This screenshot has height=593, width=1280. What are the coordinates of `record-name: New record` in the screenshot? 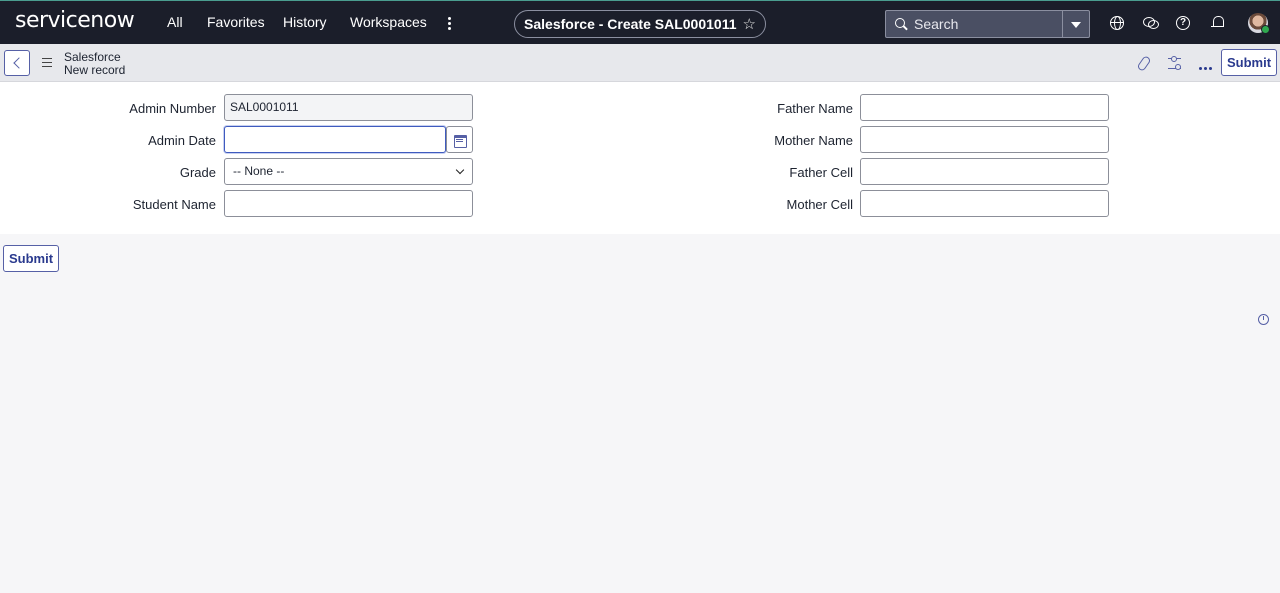 It's located at (95, 70).